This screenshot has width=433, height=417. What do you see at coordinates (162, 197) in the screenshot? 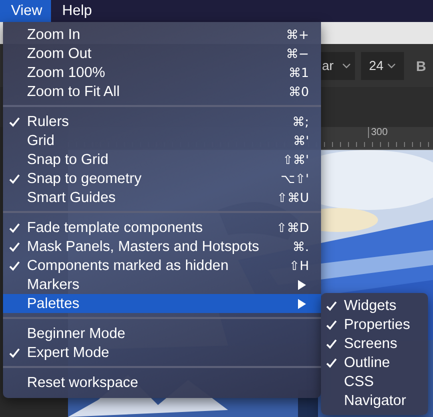
I see `menu-item: Smart Guides ⇧⌘U` at bounding box center [162, 197].